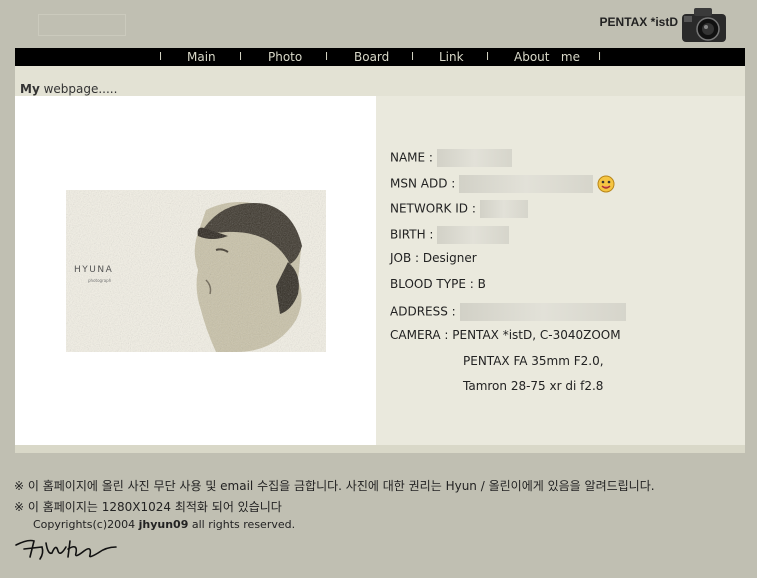 This screenshot has height=578, width=757. Describe the element at coordinates (438, 284) in the screenshot. I see `blood-type-row: BLOOD TYPE : B` at that location.